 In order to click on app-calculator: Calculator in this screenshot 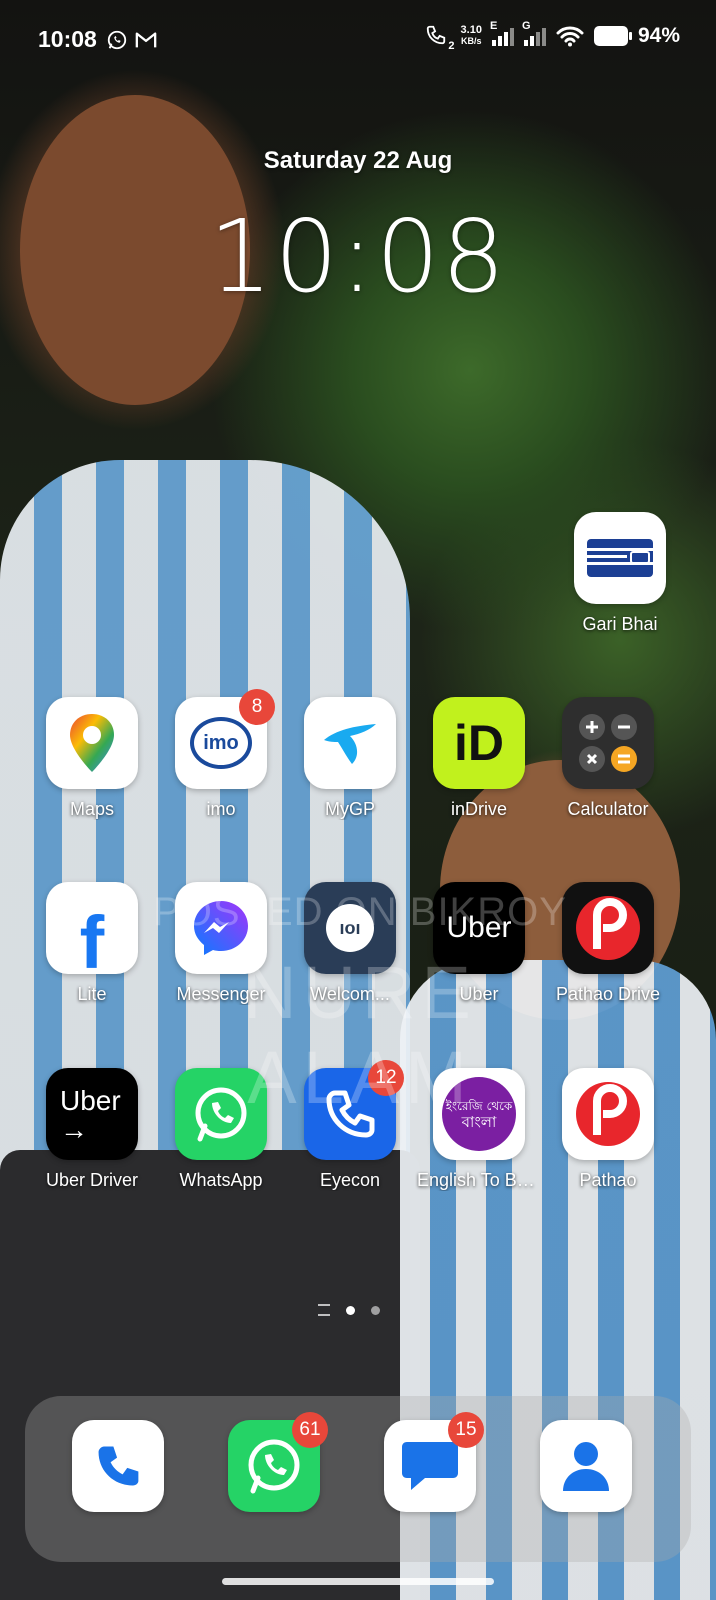, I will do `click(608, 758)`.